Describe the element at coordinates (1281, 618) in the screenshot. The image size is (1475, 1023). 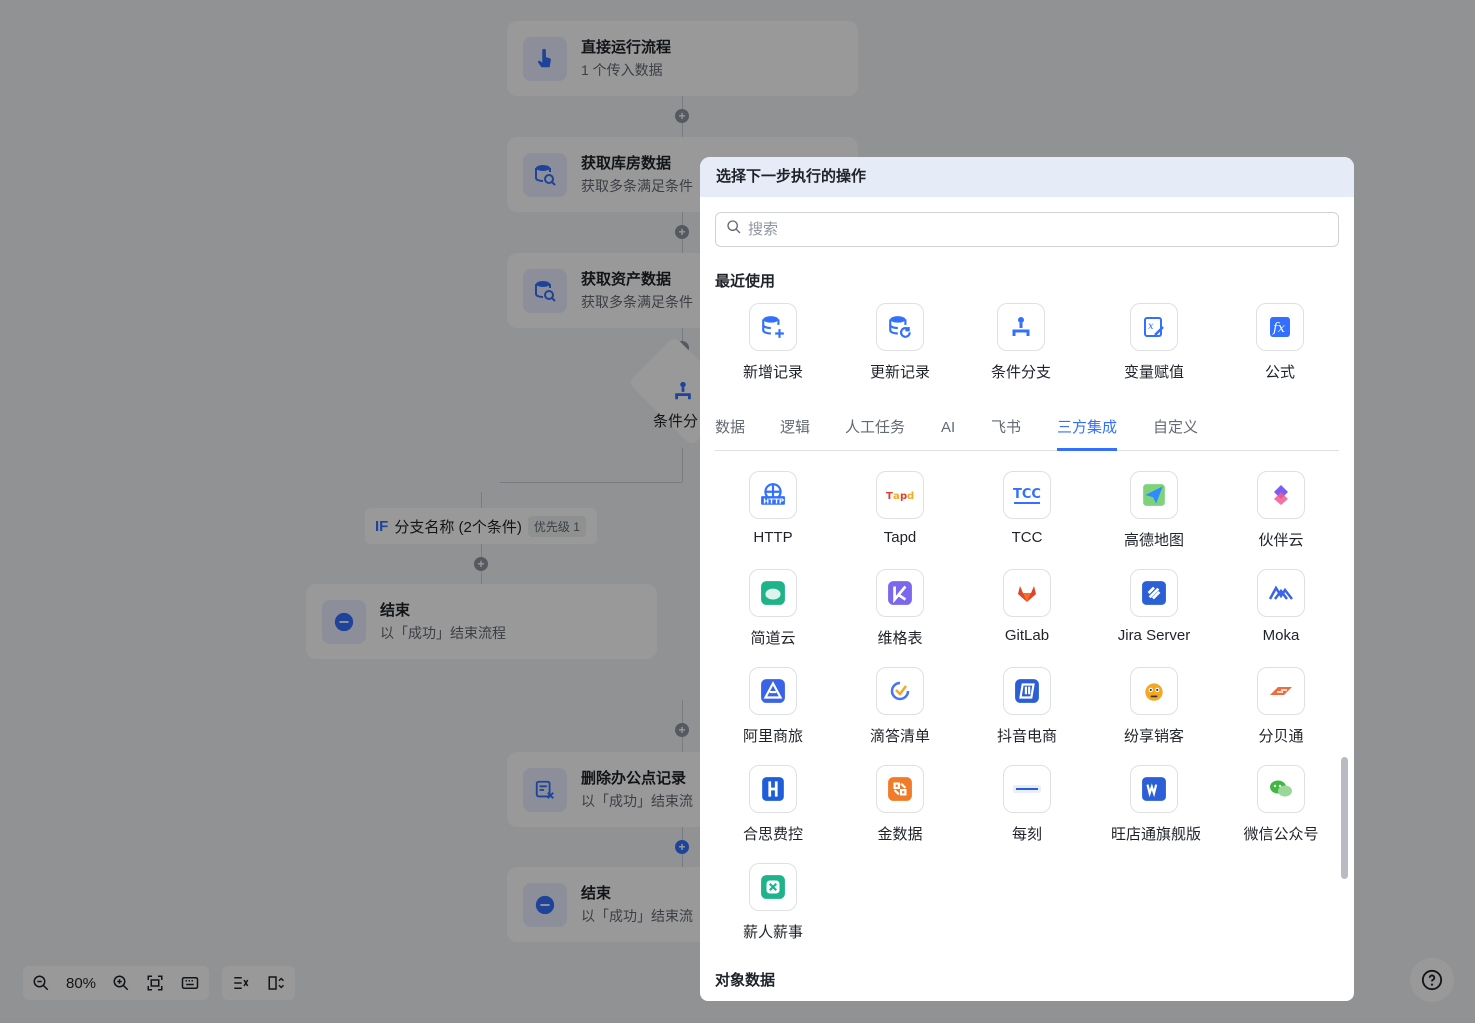
I see `integration-moka: Moka` at that location.